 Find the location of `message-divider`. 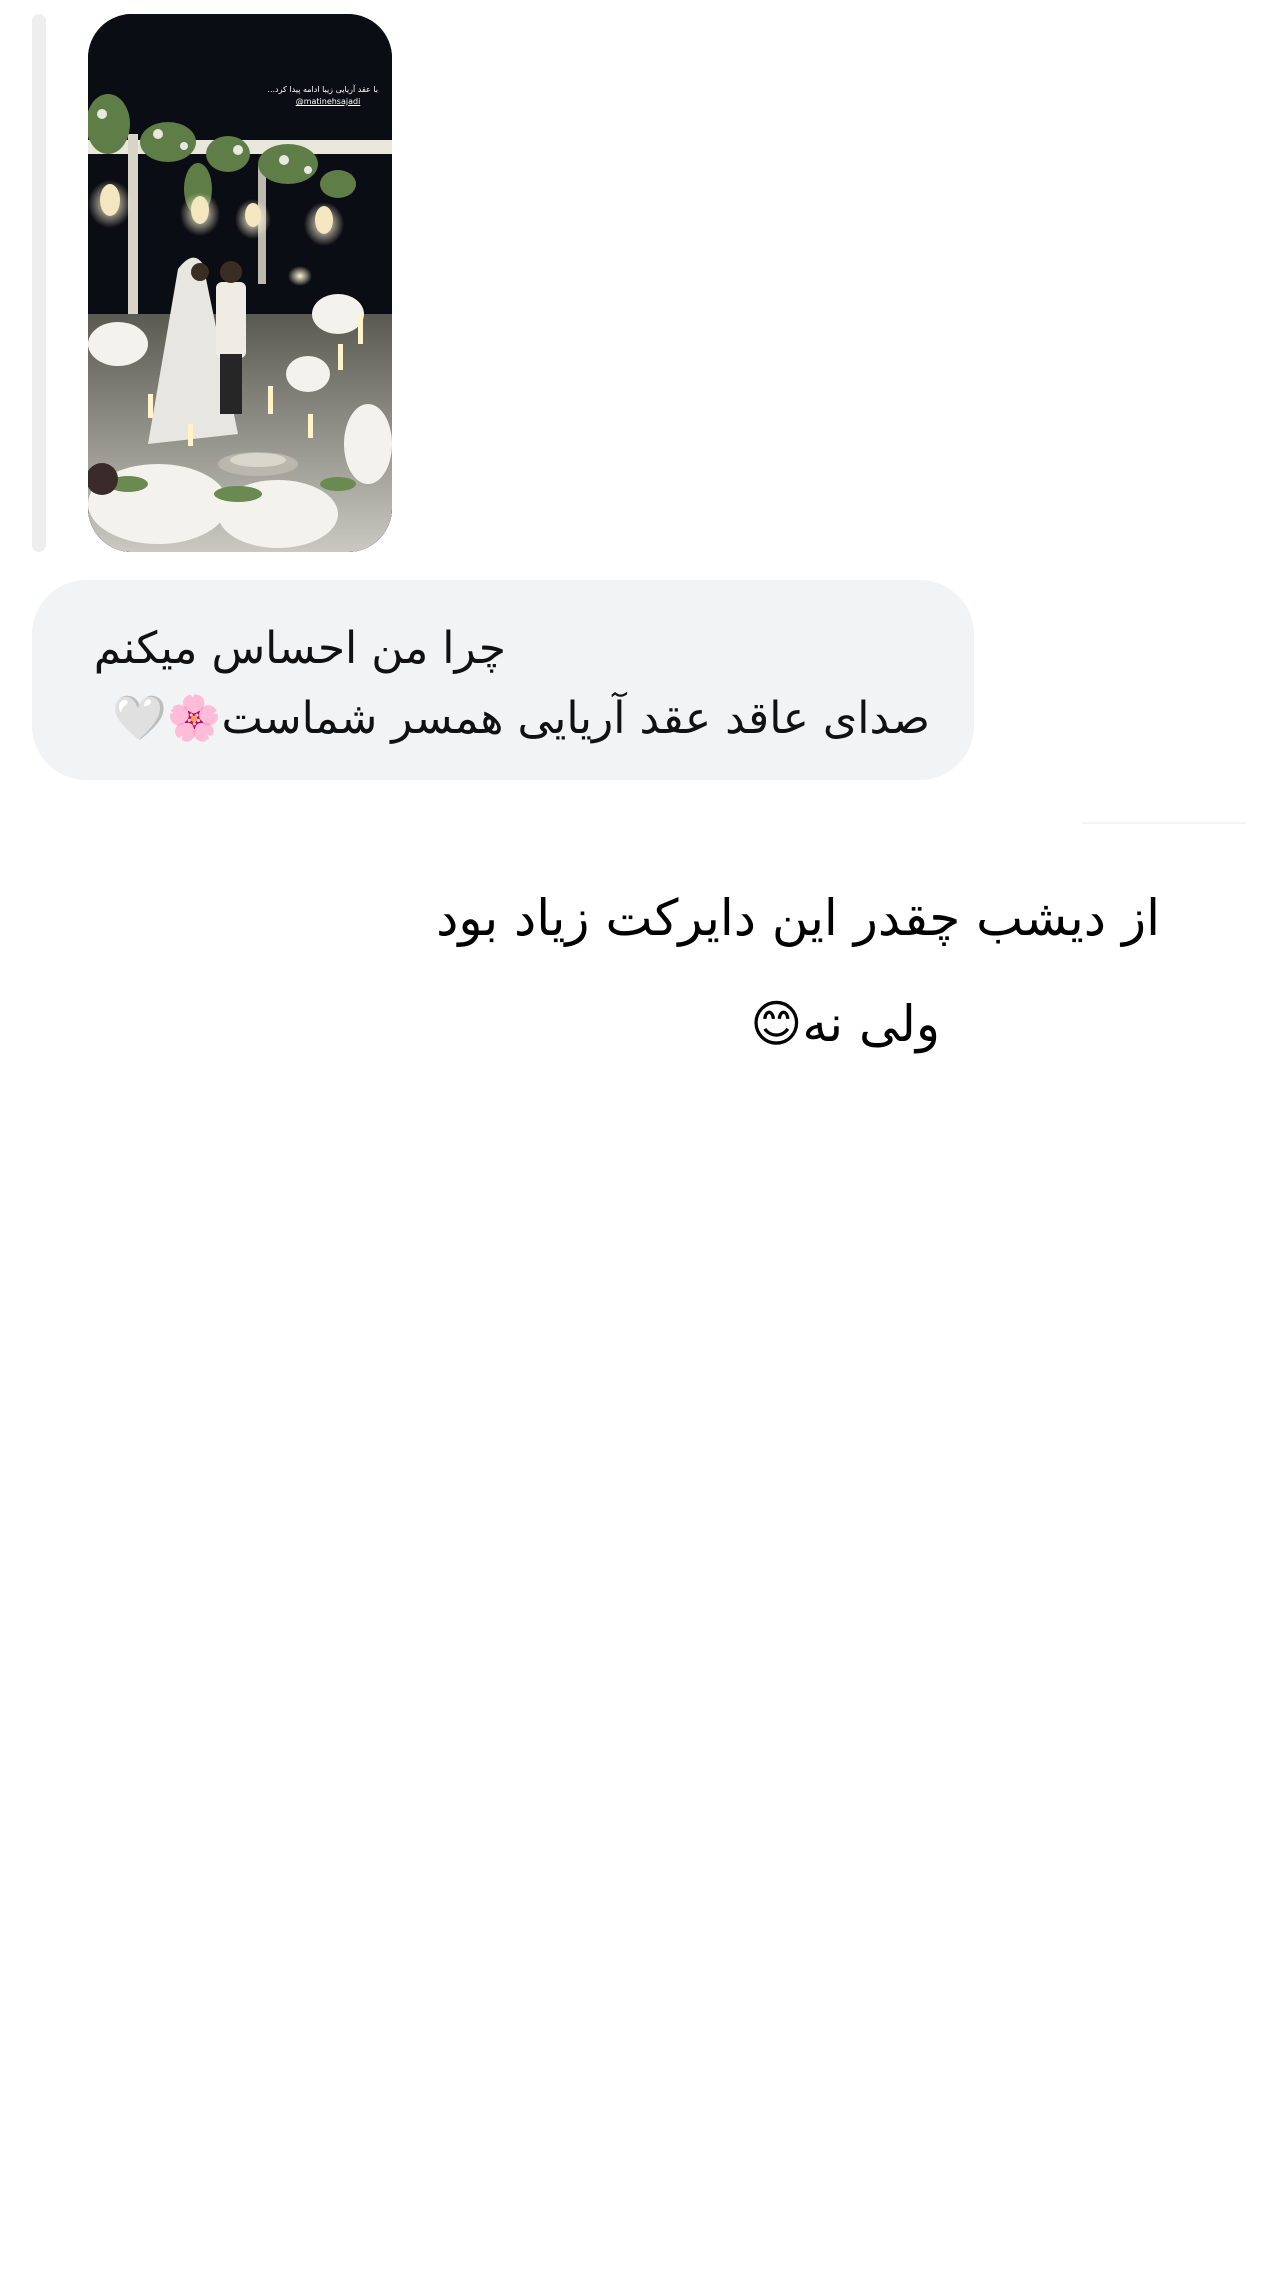

message-divider is located at coordinates (1164, 823).